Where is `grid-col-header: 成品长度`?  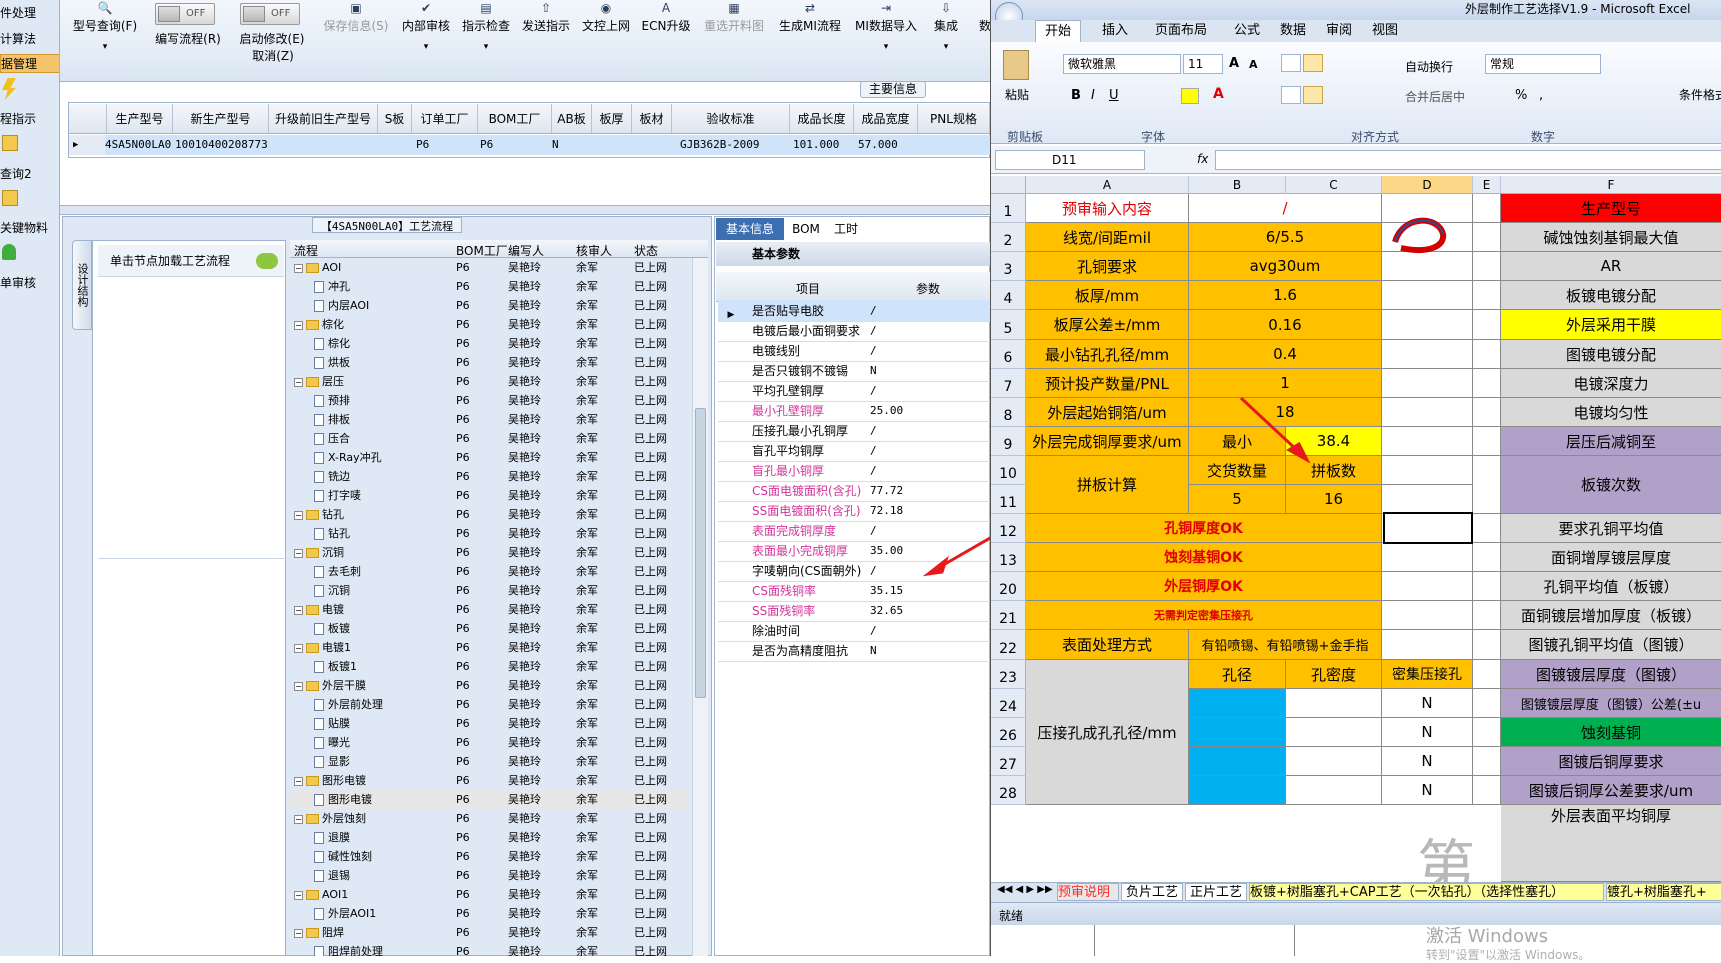 grid-col-header: 成品长度 is located at coordinates (822, 119).